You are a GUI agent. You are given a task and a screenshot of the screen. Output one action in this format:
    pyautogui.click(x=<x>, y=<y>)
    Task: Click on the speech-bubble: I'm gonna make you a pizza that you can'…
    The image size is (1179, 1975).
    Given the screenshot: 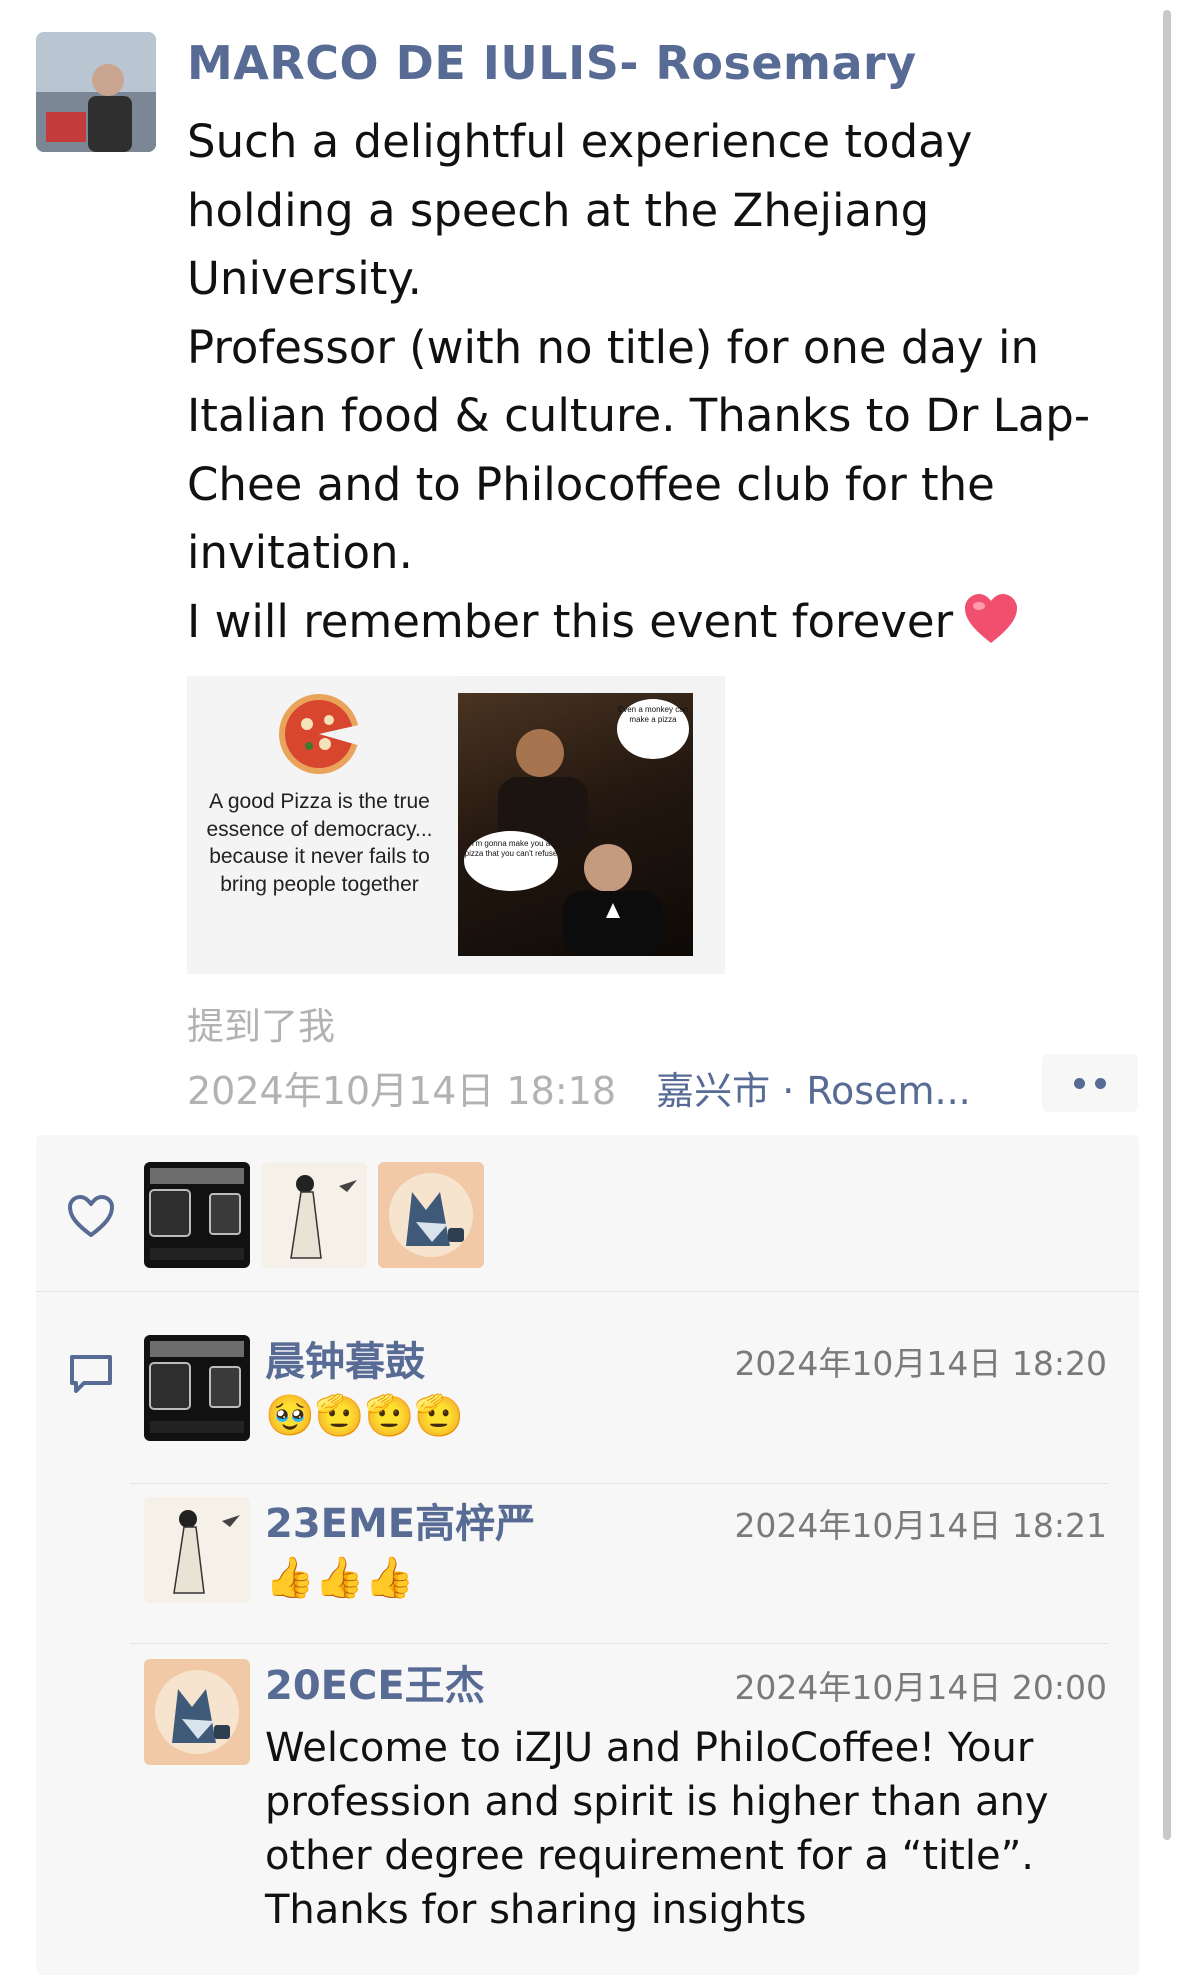 What is the action you would take?
    pyautogui.click(x=511, y=861)
    